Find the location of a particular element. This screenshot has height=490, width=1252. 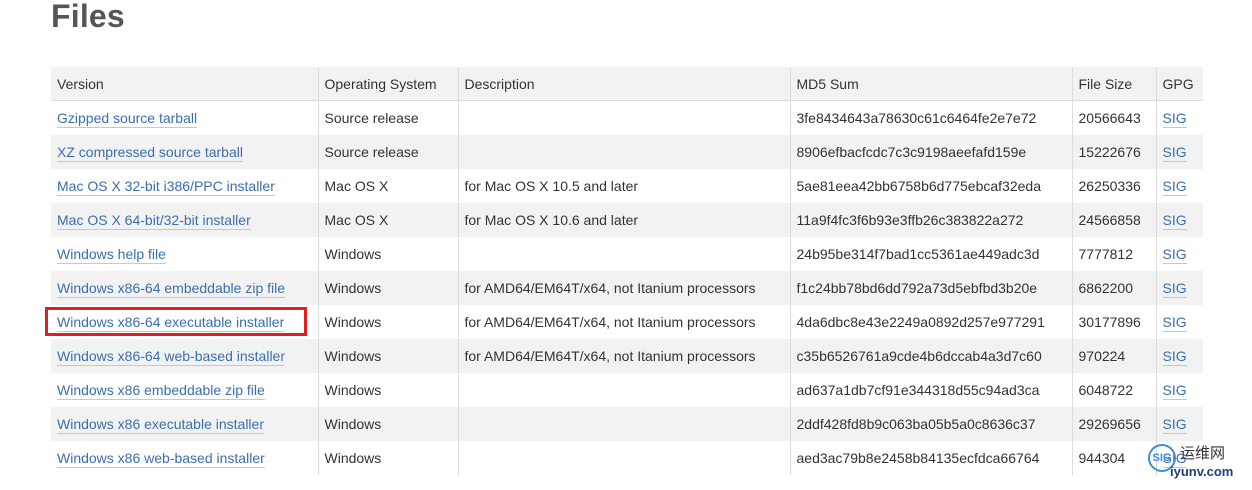

file-size-cell: 6862200 is located at coordinates (1114, 288).